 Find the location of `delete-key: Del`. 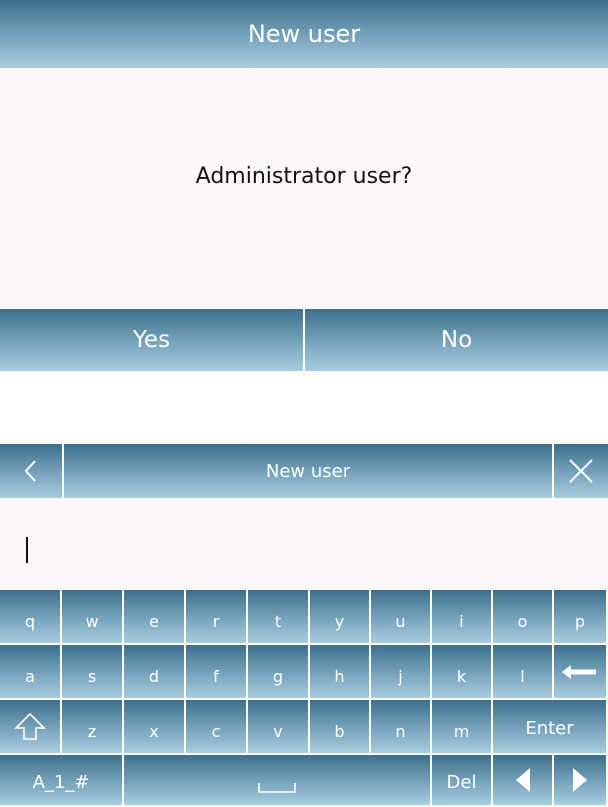

delete-key: Del is located at coordinates (461, 780).